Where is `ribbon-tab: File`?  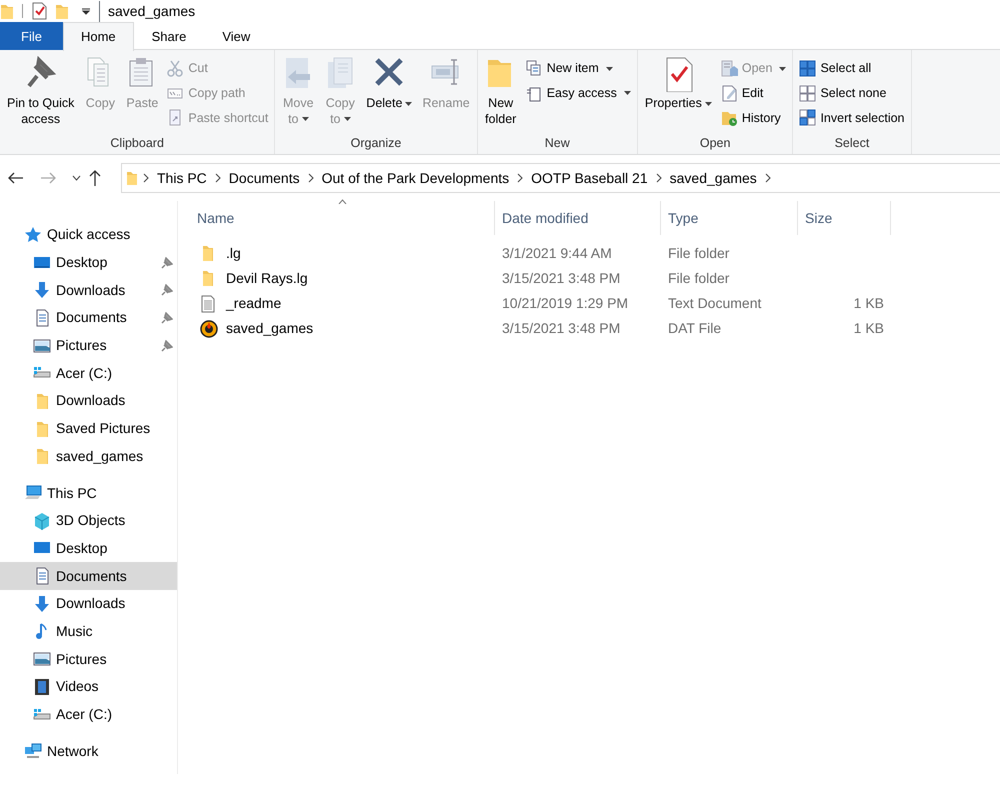
ribbon-tab: File is located at coordinates (31, 36).